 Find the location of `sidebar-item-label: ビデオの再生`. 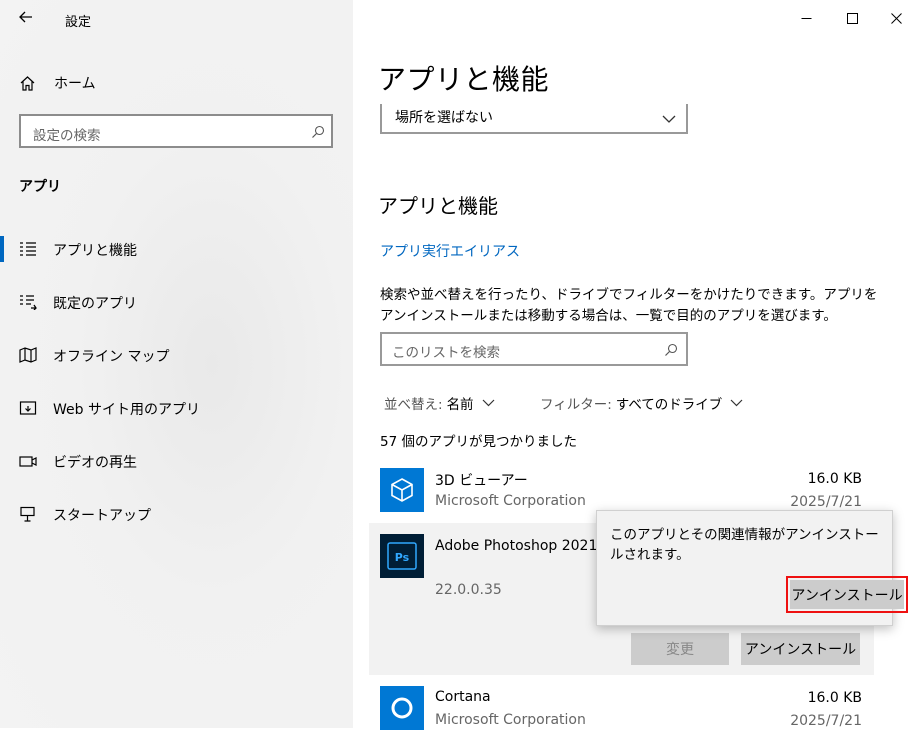

sidebar-item-label: ビデオの再生 is located at coordinates (95, 463).